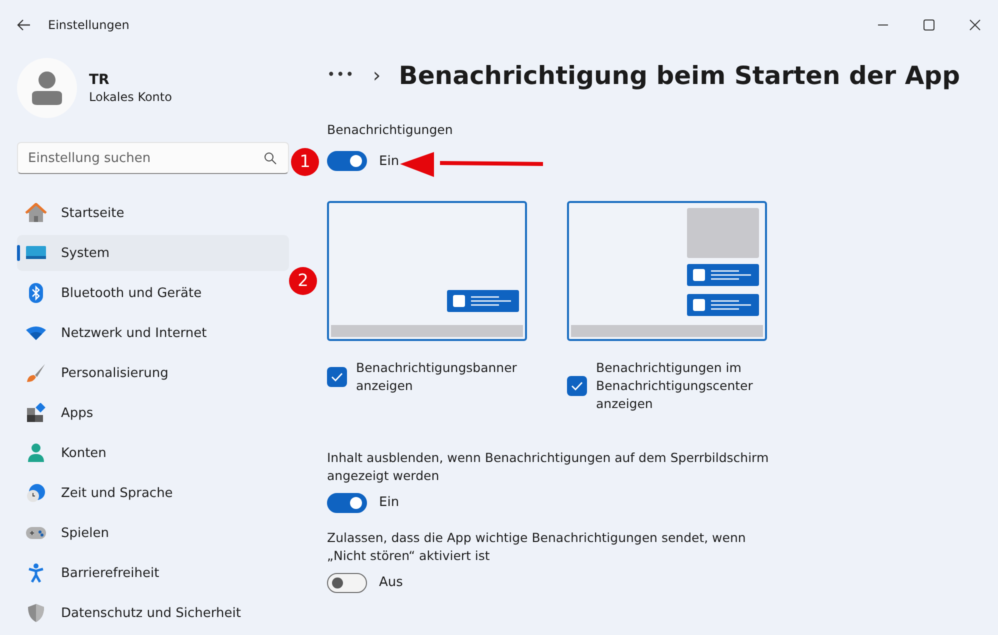 The height and width of the screenshot is (635, 998). I want to click on paintbrush-icon, so click(36, 373).